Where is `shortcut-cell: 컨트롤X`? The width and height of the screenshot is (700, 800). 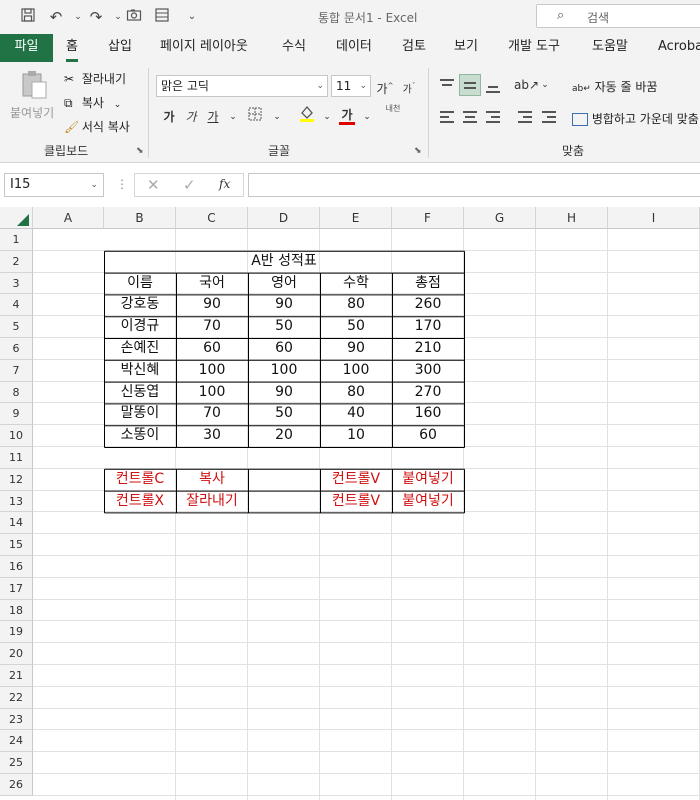 shortcut-cell: 컨트롤X is located at coordinates (140, 502).